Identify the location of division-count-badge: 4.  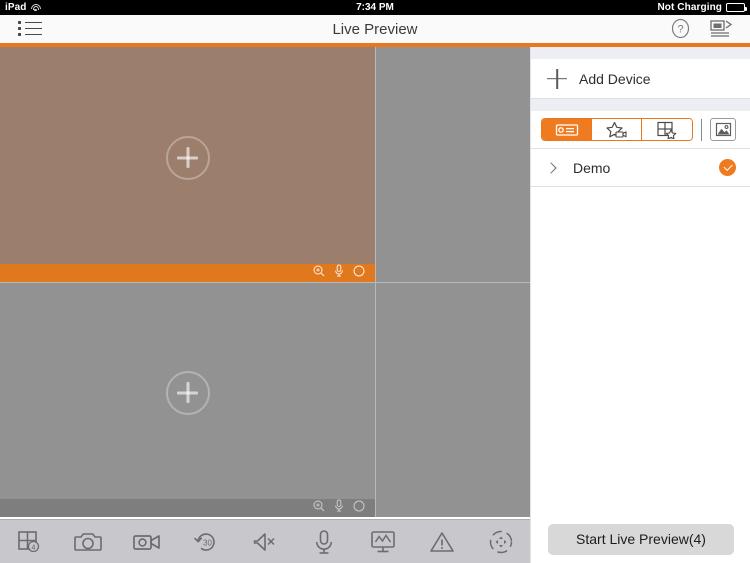
(34, 547).